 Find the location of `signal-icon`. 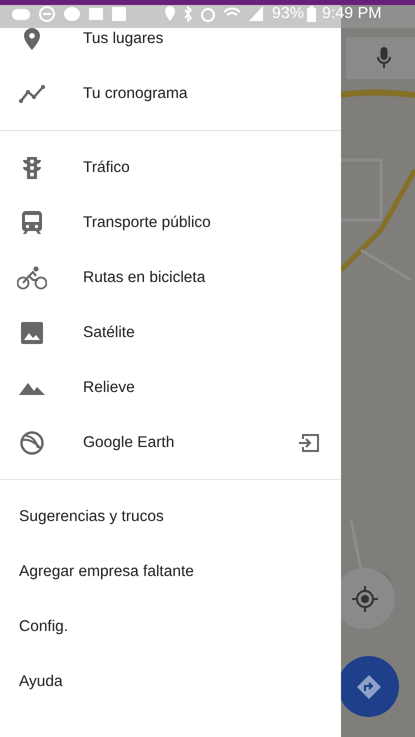

signal-icon is located at coordinates (256, 14).